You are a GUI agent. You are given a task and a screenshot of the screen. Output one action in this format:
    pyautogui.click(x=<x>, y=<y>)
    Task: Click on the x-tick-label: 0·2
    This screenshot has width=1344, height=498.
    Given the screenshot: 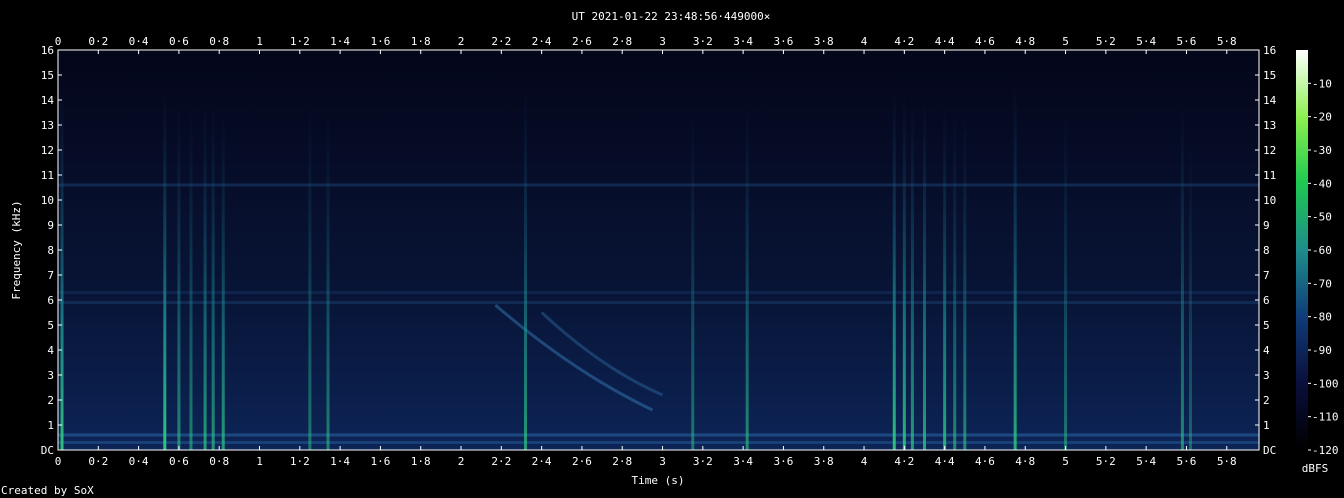 What is the action you would take?
    pyautogui.click(x=98, y=41)
    